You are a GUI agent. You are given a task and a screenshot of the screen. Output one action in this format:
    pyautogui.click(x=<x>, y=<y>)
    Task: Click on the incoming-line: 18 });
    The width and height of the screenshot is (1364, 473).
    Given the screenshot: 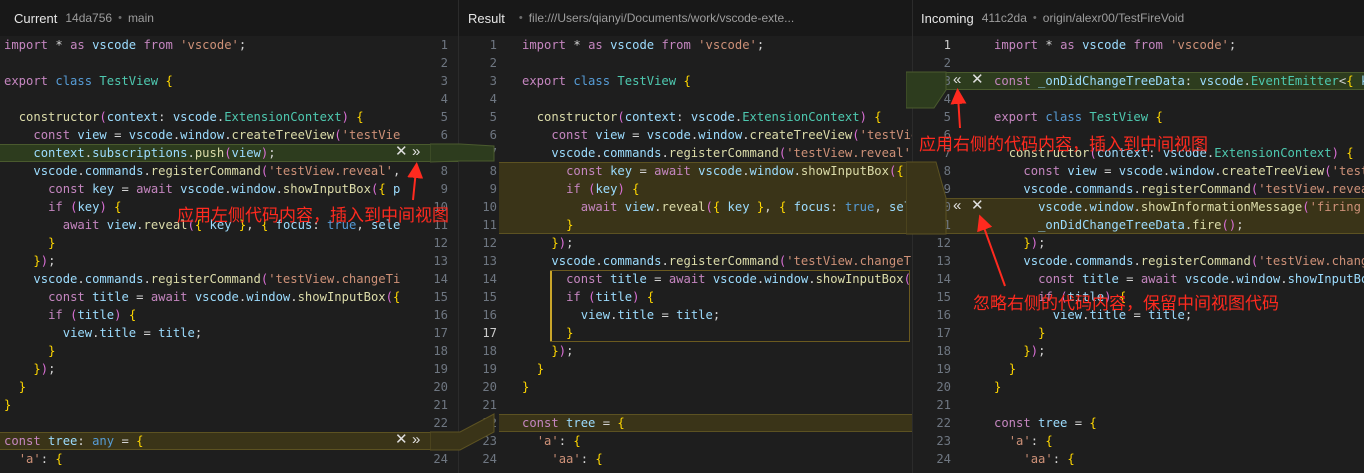 What is the action you would take?
    pyautogui.click(x=1138, y=351)
    